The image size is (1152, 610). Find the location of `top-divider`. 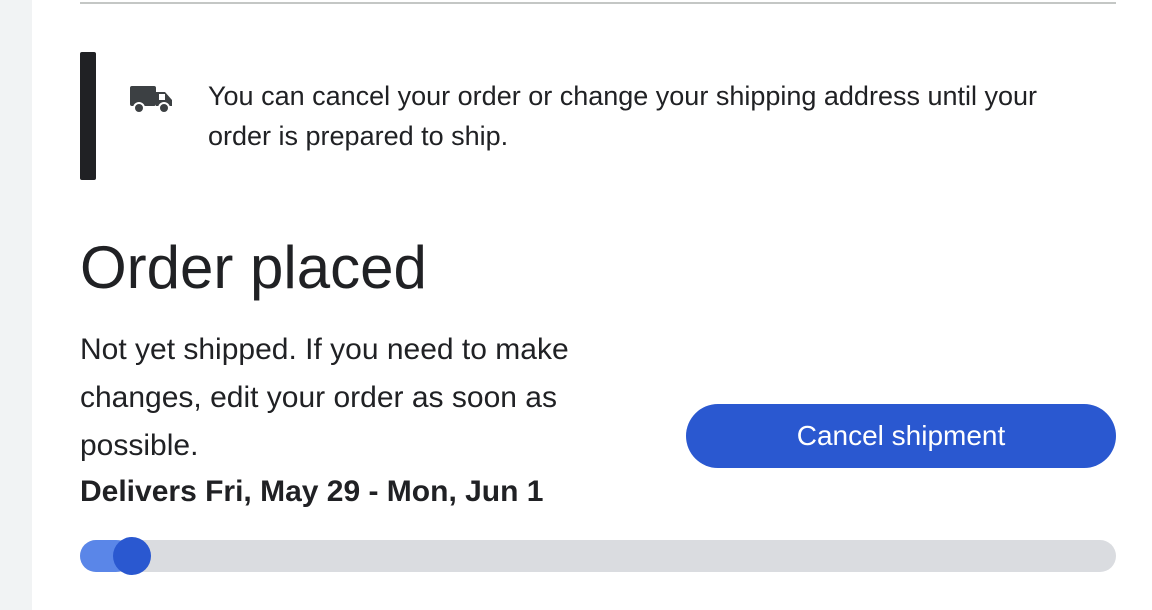

top-divider is located at coordinates (598, 3).